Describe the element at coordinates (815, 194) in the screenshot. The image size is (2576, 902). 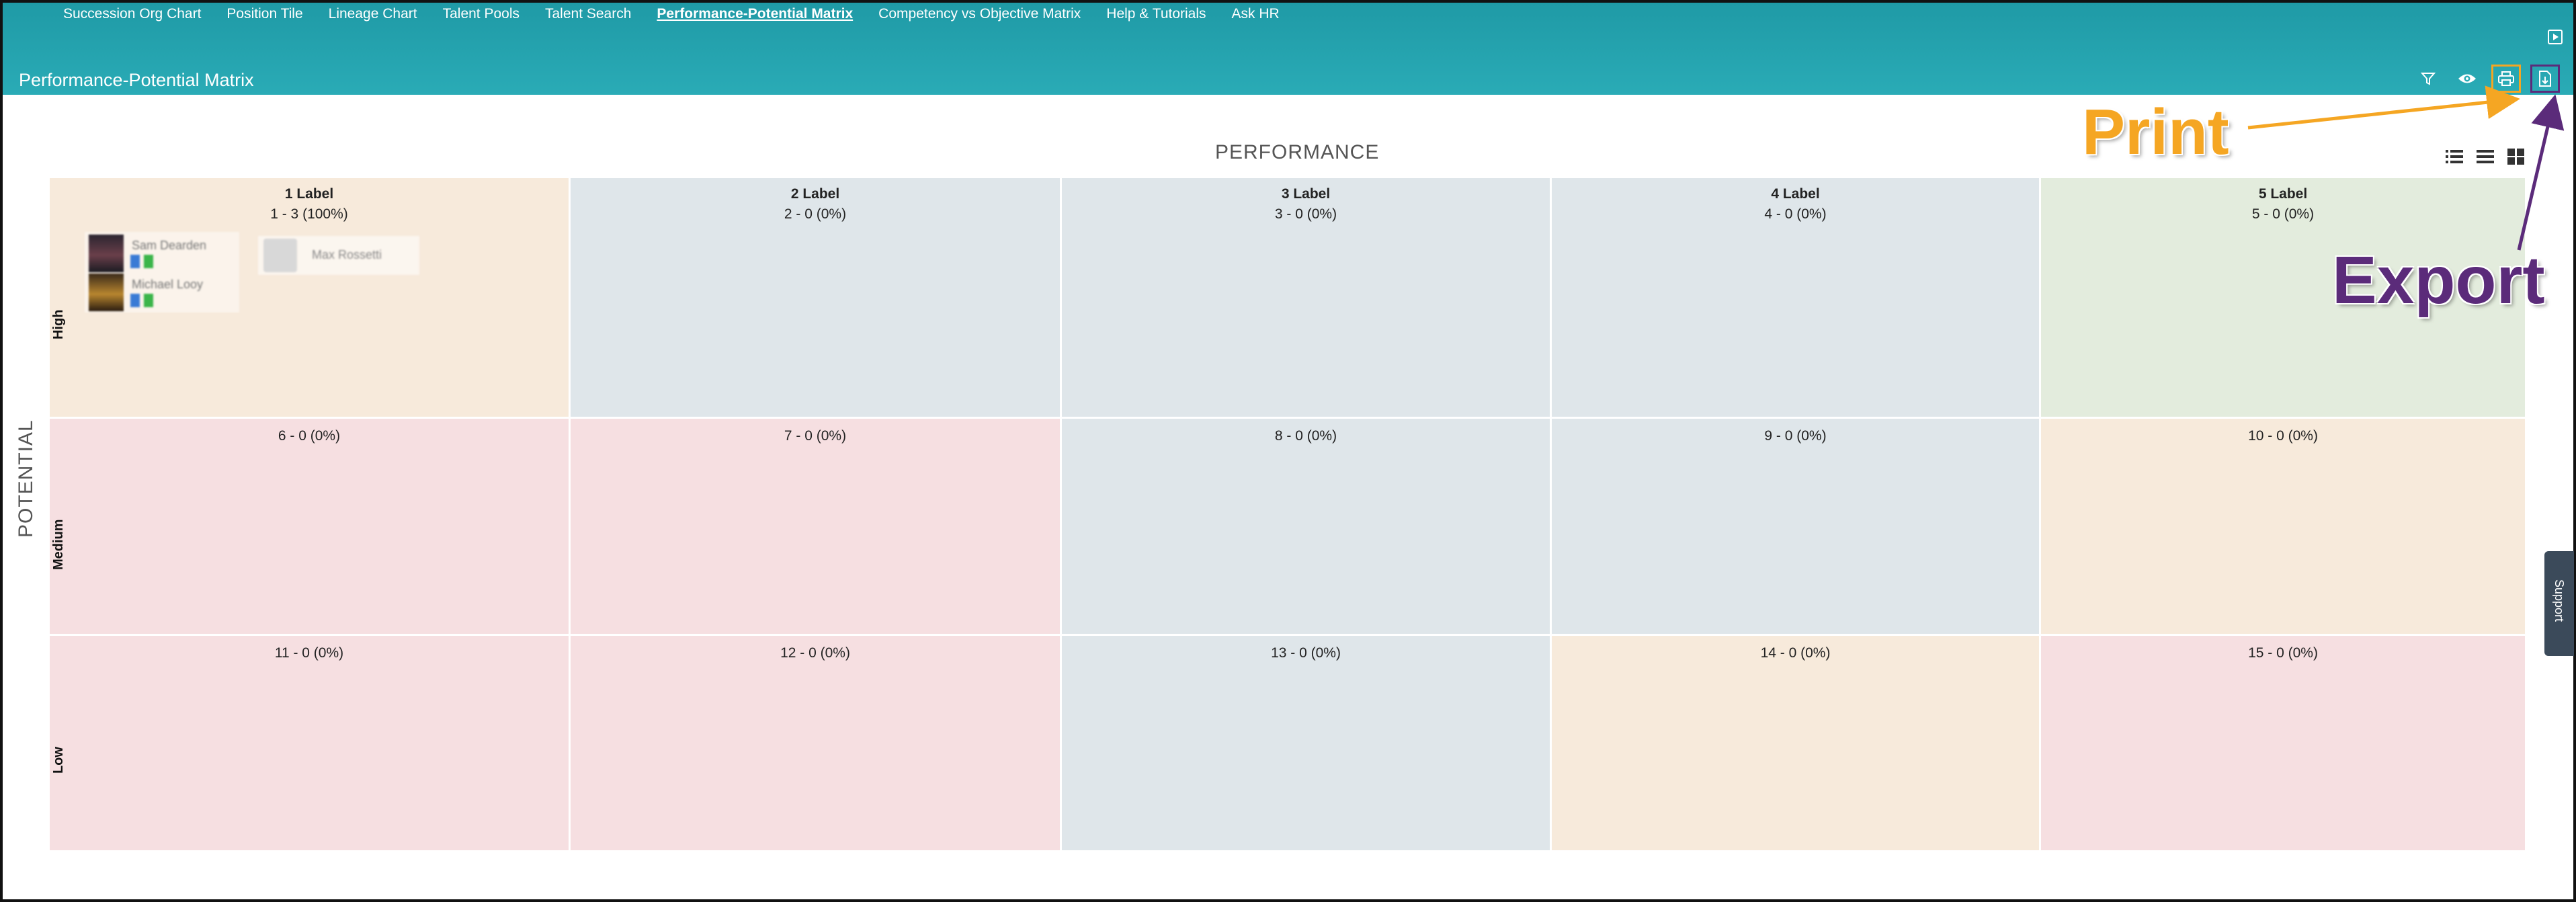
I see `column-header: 2 Label` at that location.